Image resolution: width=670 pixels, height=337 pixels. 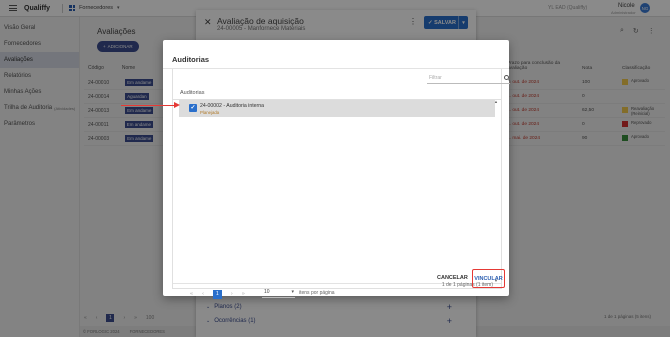 I want to click on scroll-up-icon: ▲, so click(x=496, y=101).